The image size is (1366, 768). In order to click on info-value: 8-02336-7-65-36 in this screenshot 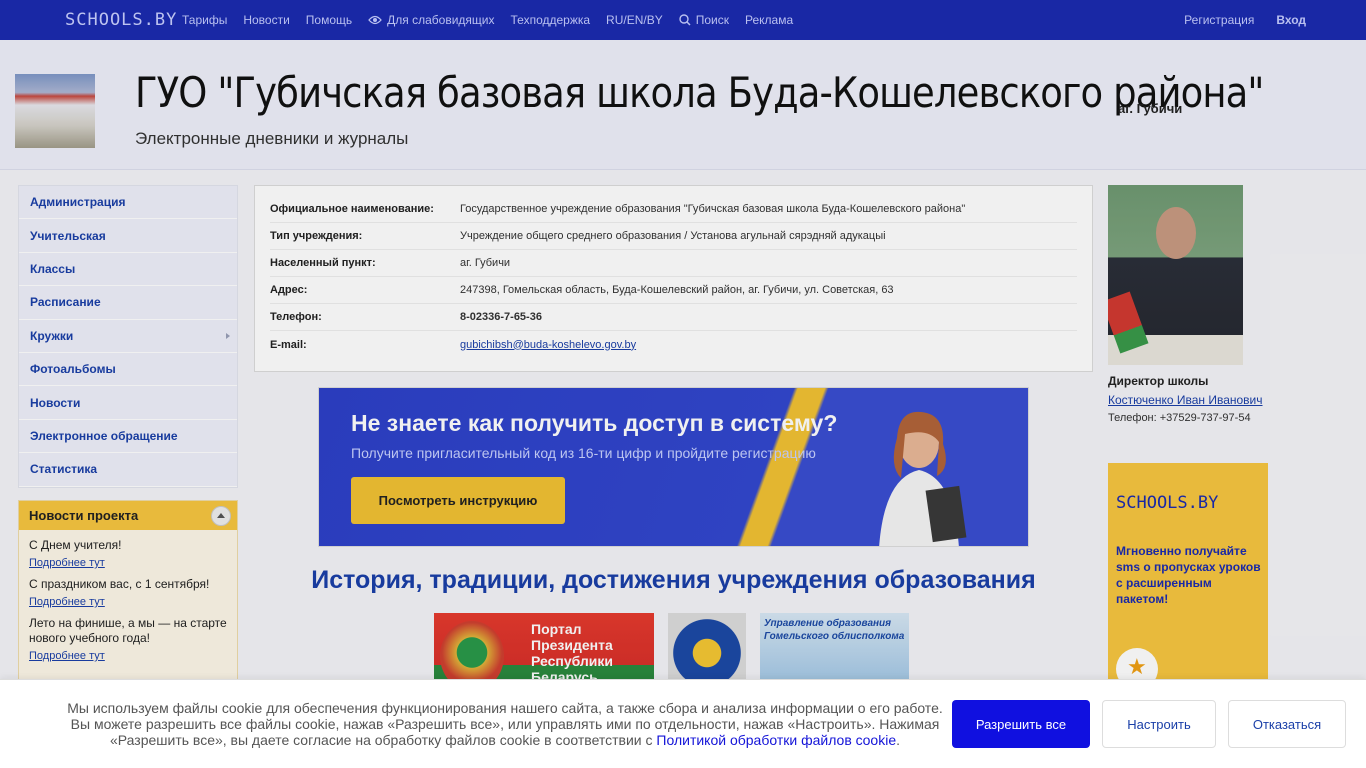, I will do `click(501, 317)`.